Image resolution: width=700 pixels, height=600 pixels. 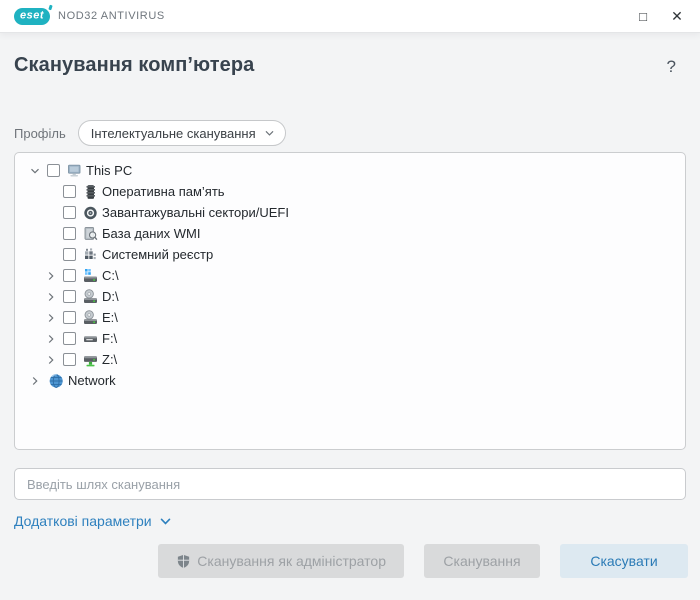 I want to click on wmi-database-icon, so click(x=90, y=234).